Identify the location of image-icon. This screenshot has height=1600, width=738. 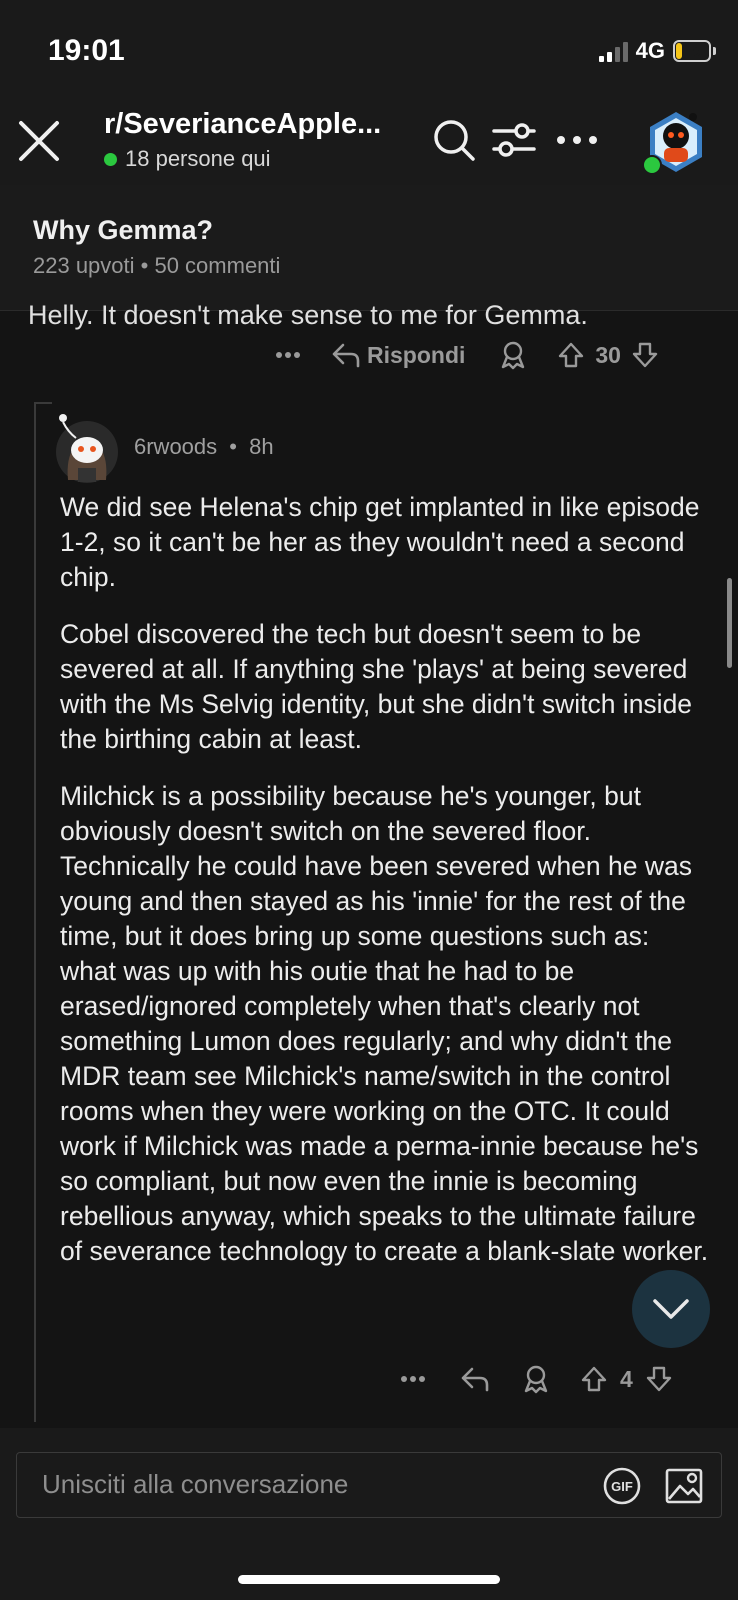
(684, 1486).